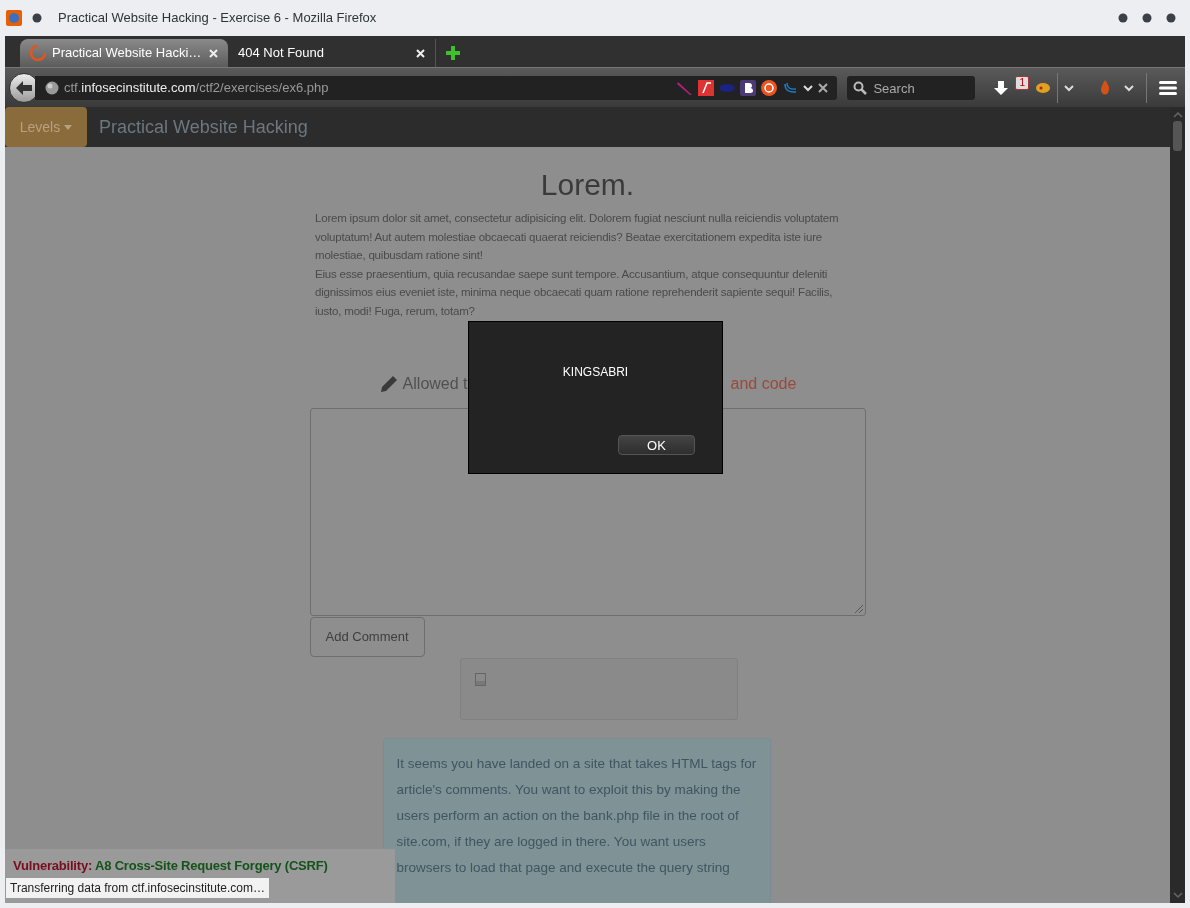 This screenshot has width=1190, height=908. I want to click on article-paragraph: Lorem ipsum dolor sit amet, consectetur adipisicing elit. Dolorem fugiat nesciunt nulla reiciendis voluptatem voluptatum! Aut autem molestiae obcaecati quaerat reiciendis? Beatae exercitationem expedita iste iure molestiae, quibusdam ratione sint!, so click(577, 237).